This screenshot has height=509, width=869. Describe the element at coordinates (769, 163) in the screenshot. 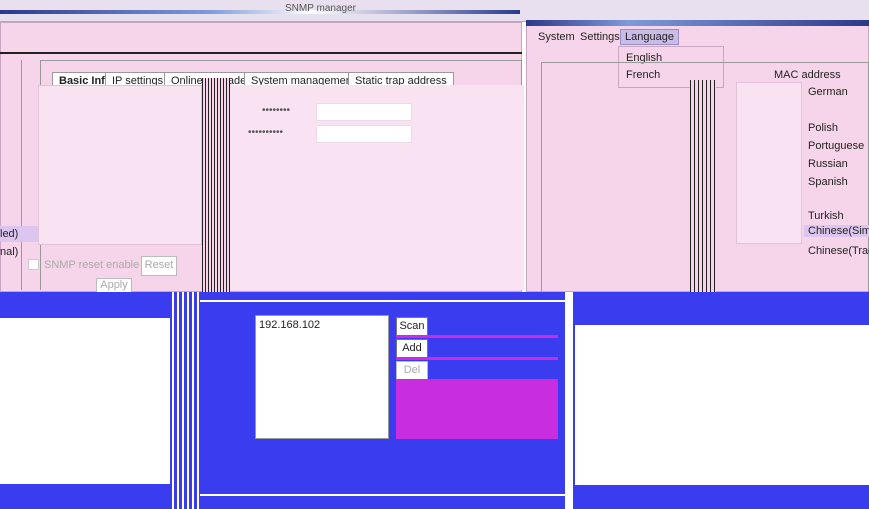

I see `mac-list-pane` at that location.